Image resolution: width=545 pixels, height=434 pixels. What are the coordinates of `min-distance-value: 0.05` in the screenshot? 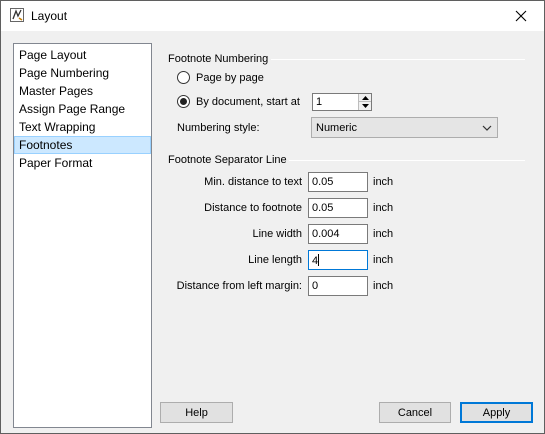 It's located at (323, 182).